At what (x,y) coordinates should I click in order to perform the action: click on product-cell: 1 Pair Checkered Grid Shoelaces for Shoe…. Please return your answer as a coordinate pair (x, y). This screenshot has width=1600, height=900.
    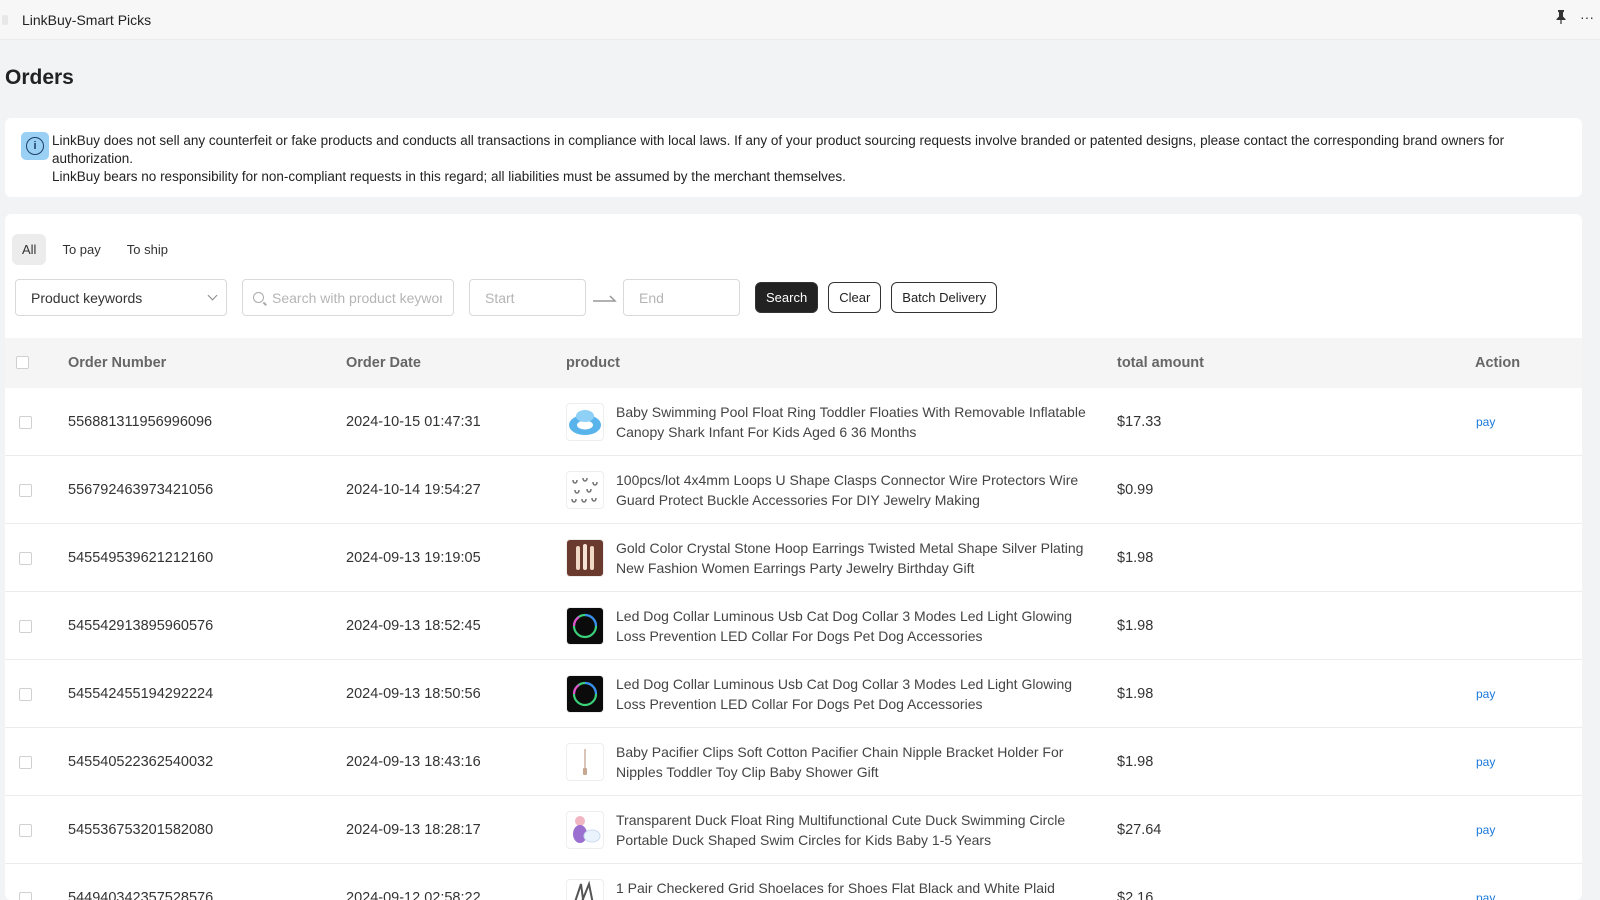
    Looking at the image, I should click on (833, 882).